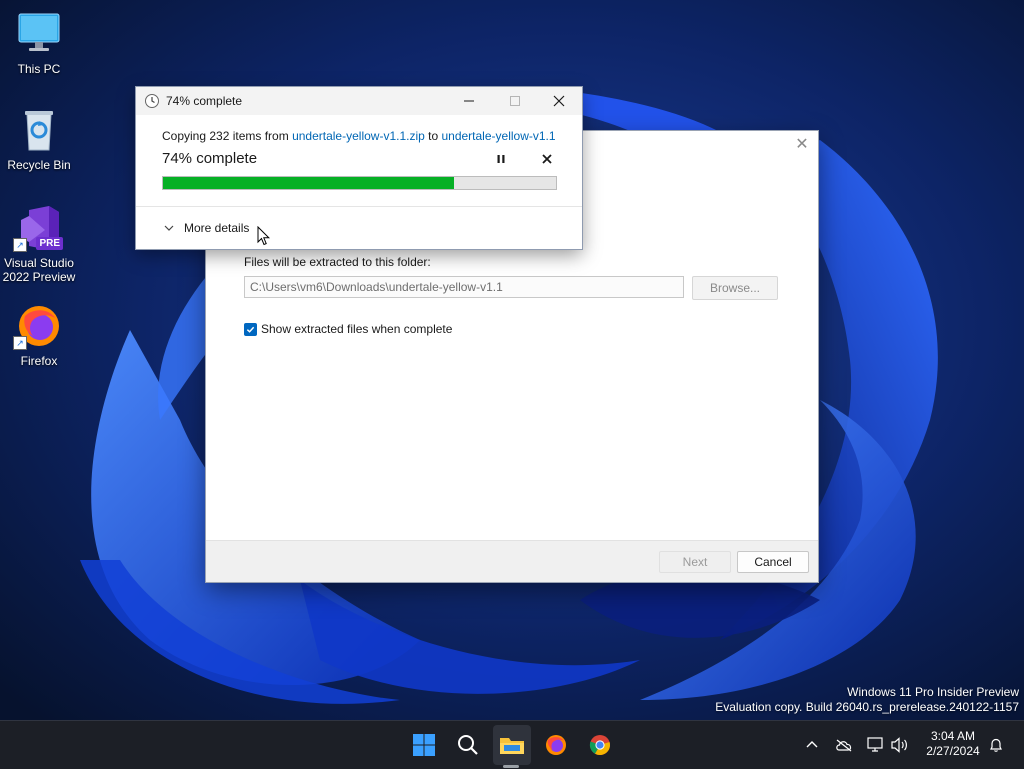 The image size is (1024, 769). I want to click on chrome-icon, so click(599, 745).